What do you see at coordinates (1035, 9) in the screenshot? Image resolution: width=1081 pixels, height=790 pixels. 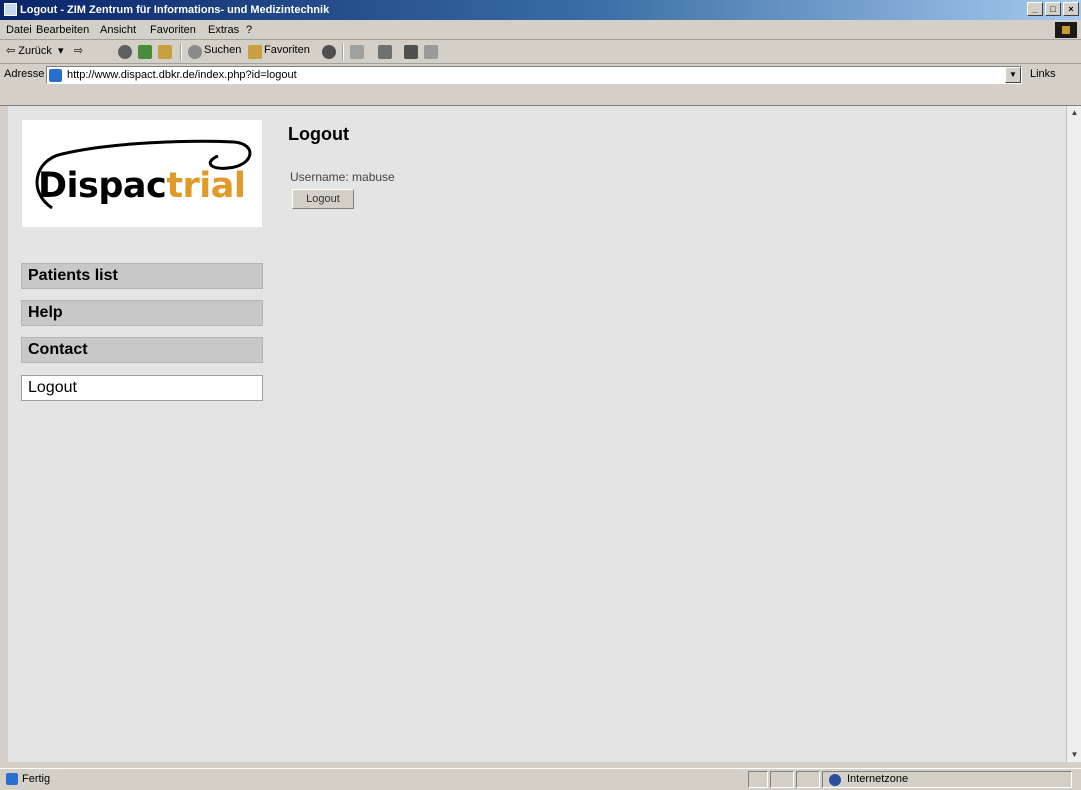 I see `minimize-button: _` at bounding box center [1035, 9].